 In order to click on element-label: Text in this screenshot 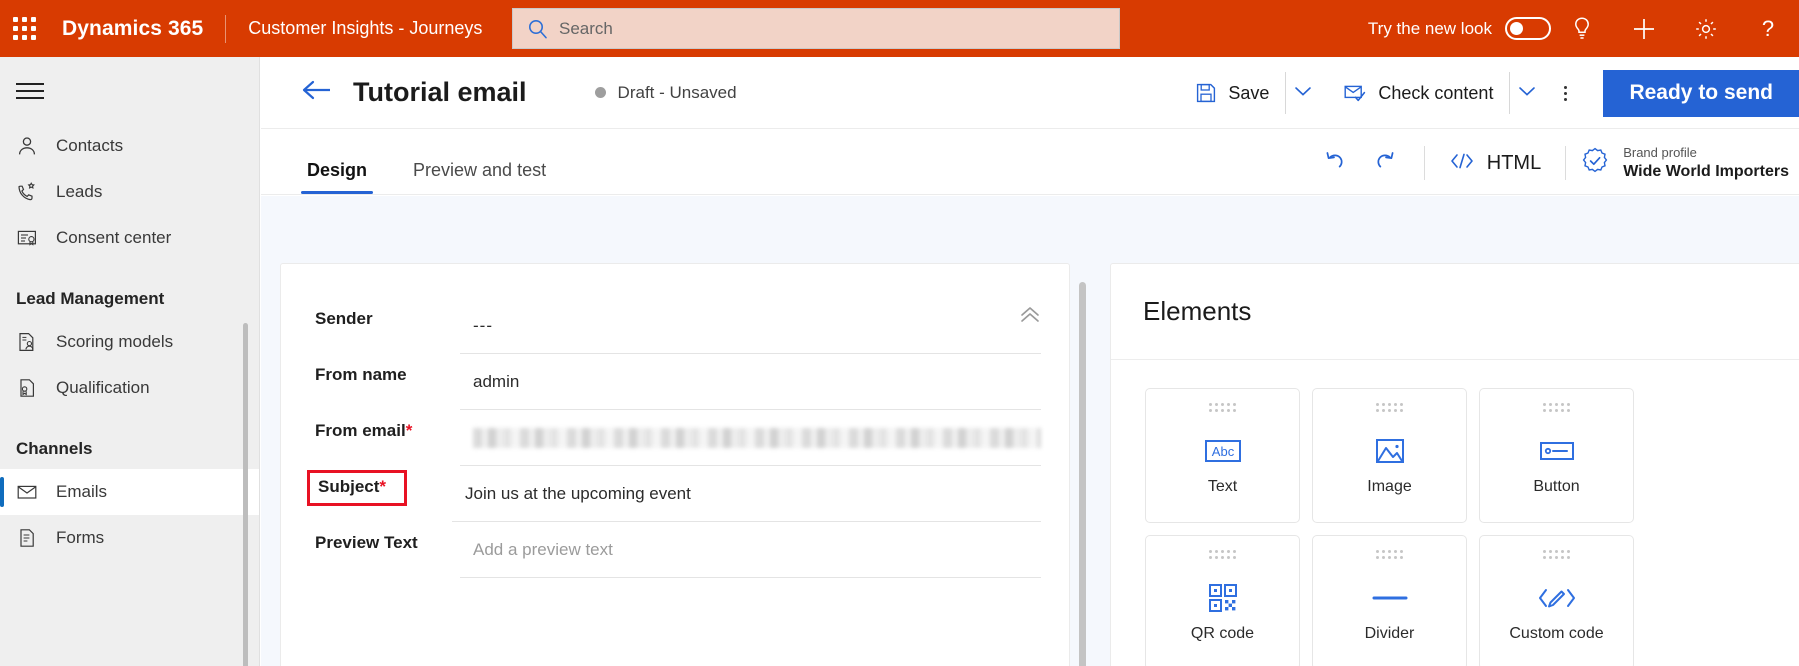, I will do `click(1222, 486)`.